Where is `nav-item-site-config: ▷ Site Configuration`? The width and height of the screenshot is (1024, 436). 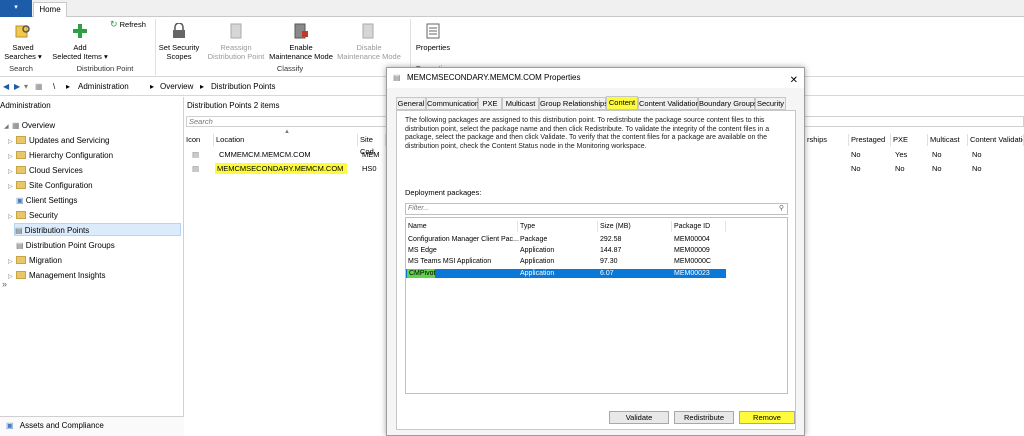 nav-item-site-config: ▷ Site Configuration is located at coordinates (50, 185).